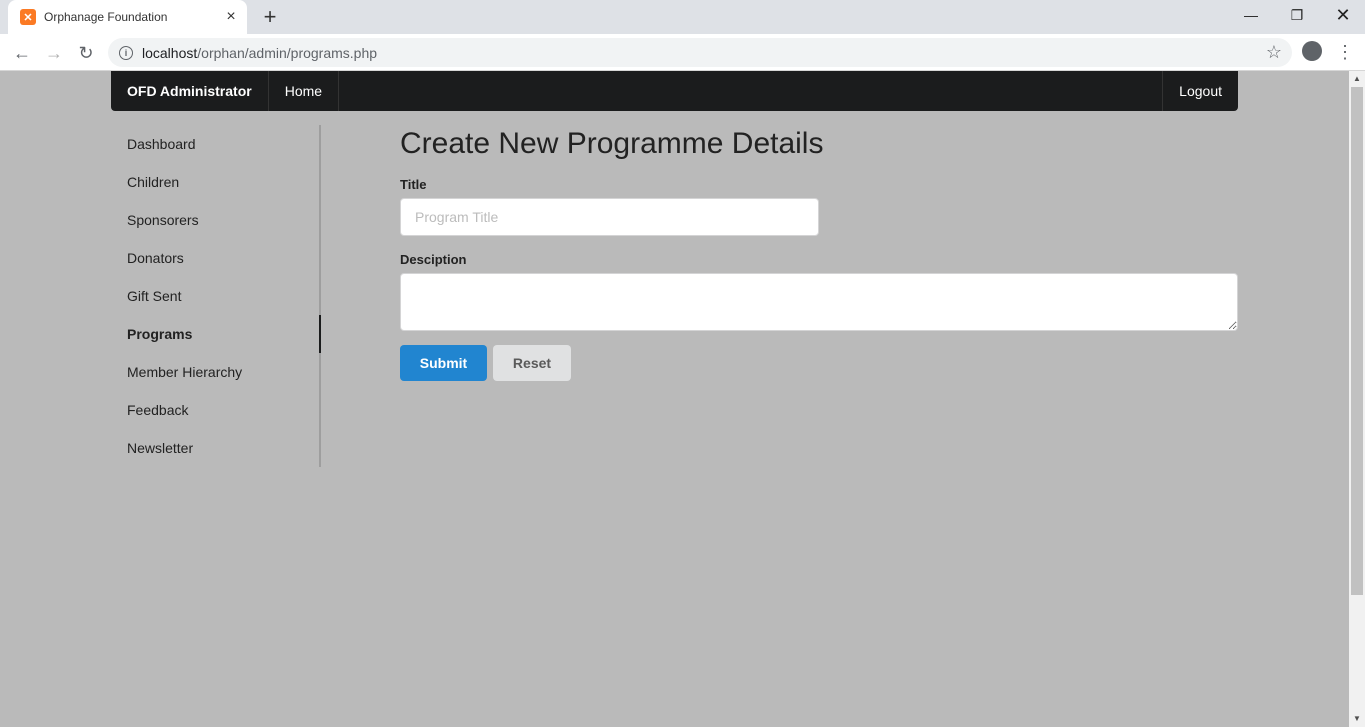 Image resolution: width=1365 pixels, height=727 pixels. What do you see at coordinates (28, 17) in the screenshot?
I see `xampp-icon: ✕` at bounding box center [28, 17].